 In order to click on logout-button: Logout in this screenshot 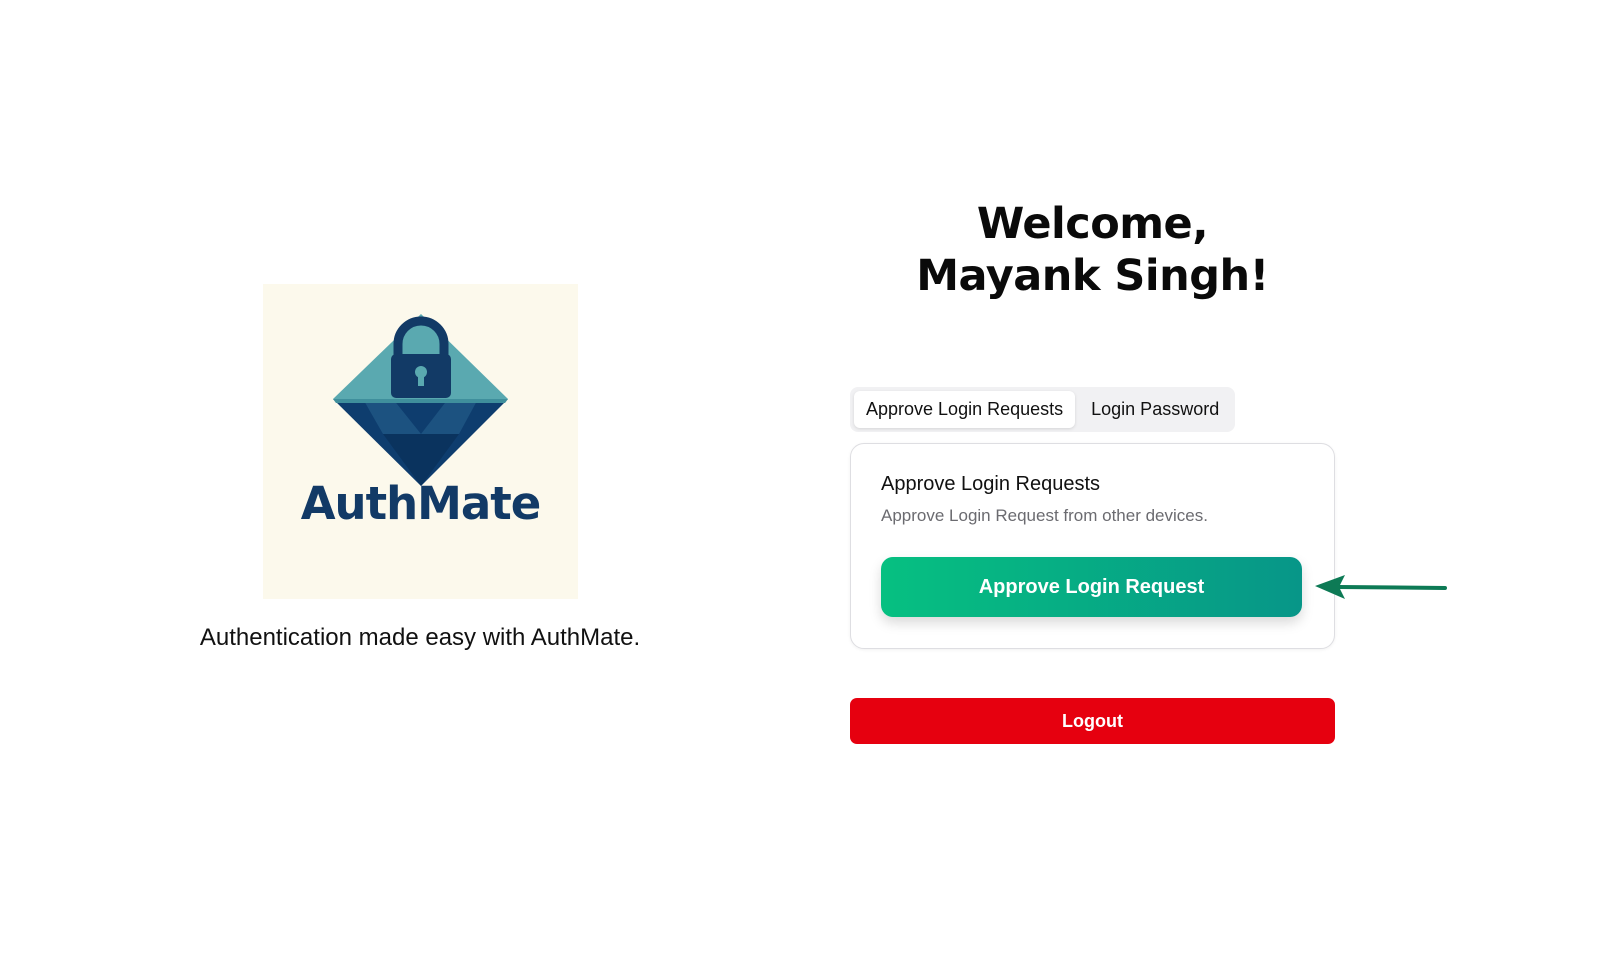, I will do `click(1092, 721)`.